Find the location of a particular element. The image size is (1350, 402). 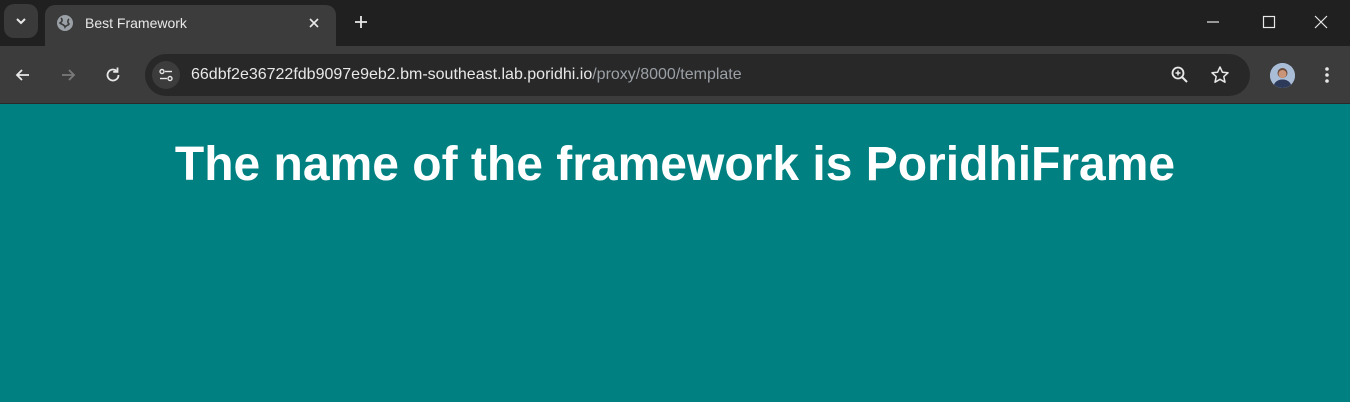

new-tab-button is located at coordinates (361, 22).